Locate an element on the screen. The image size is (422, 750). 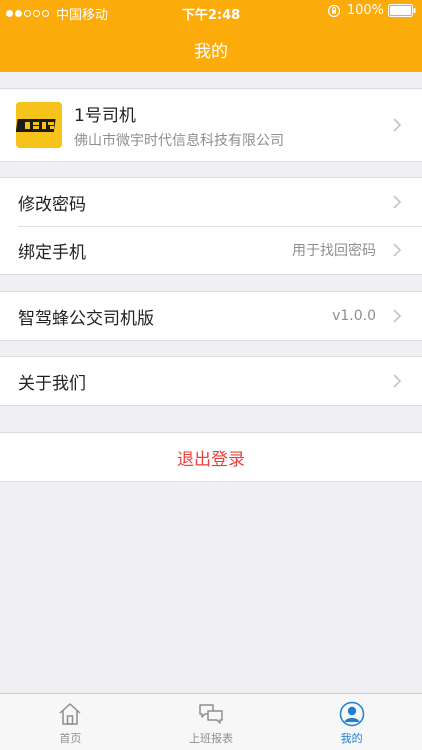
app-name-label: 智驾蜂公交司机版 is located at coordinates (86, 318).